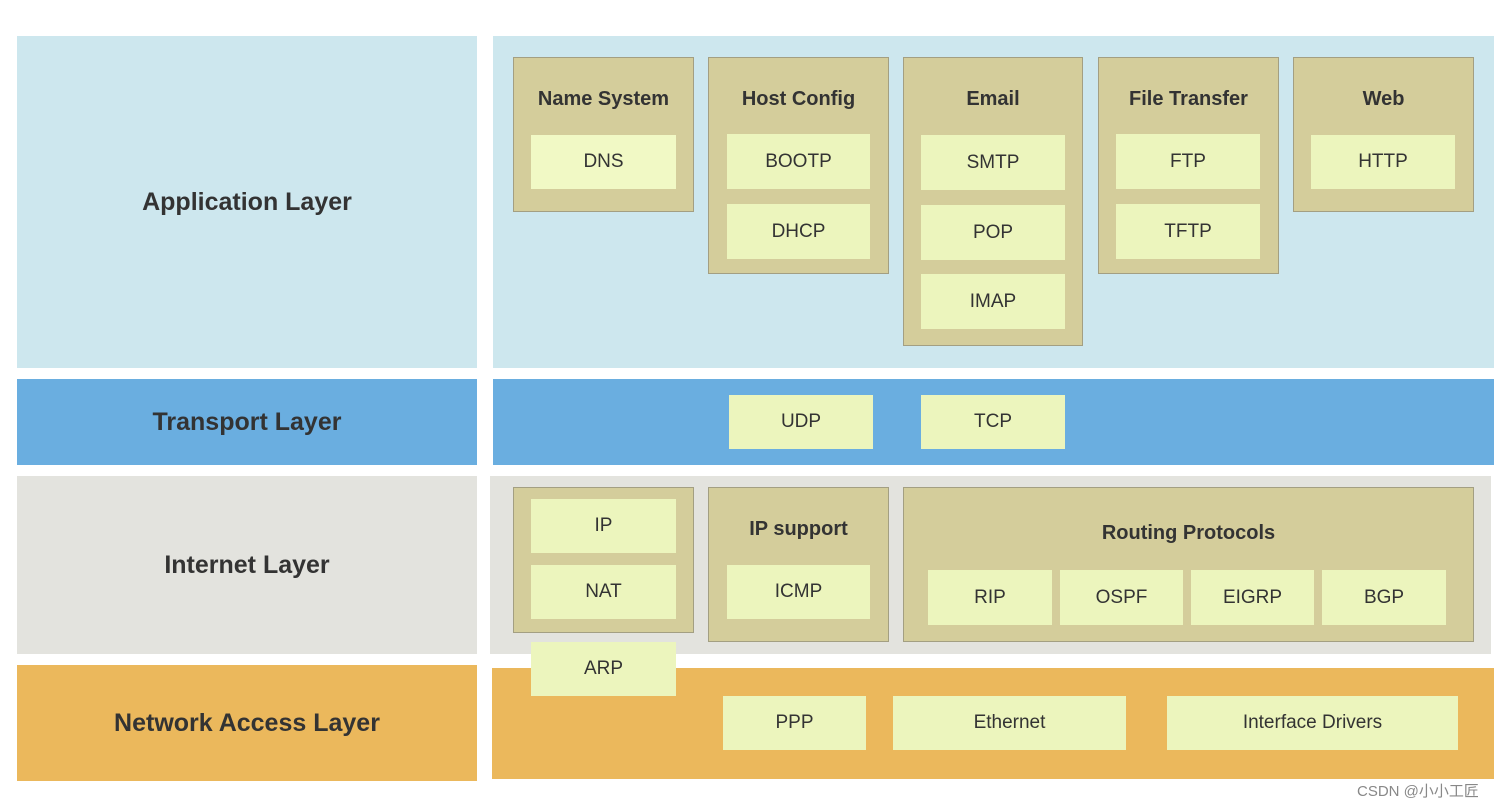  Describe the element at coordinates (1383, 99) in the screenshot. I see `group-title: Web` at that location.